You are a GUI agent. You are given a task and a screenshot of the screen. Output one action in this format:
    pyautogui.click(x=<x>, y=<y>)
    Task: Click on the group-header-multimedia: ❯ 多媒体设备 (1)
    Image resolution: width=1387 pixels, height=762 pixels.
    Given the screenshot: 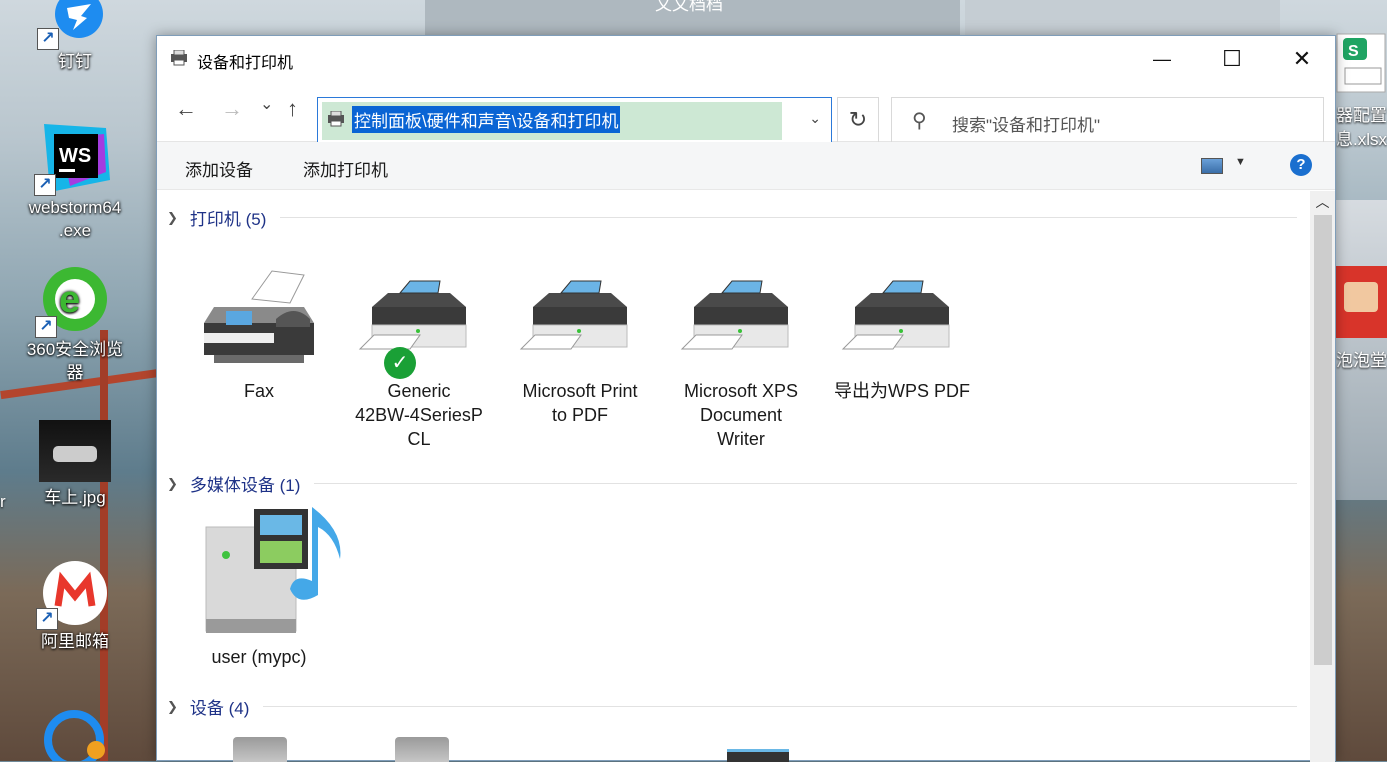 What is the action you would take?
    pyautogui.click(x=732, y=483)
    